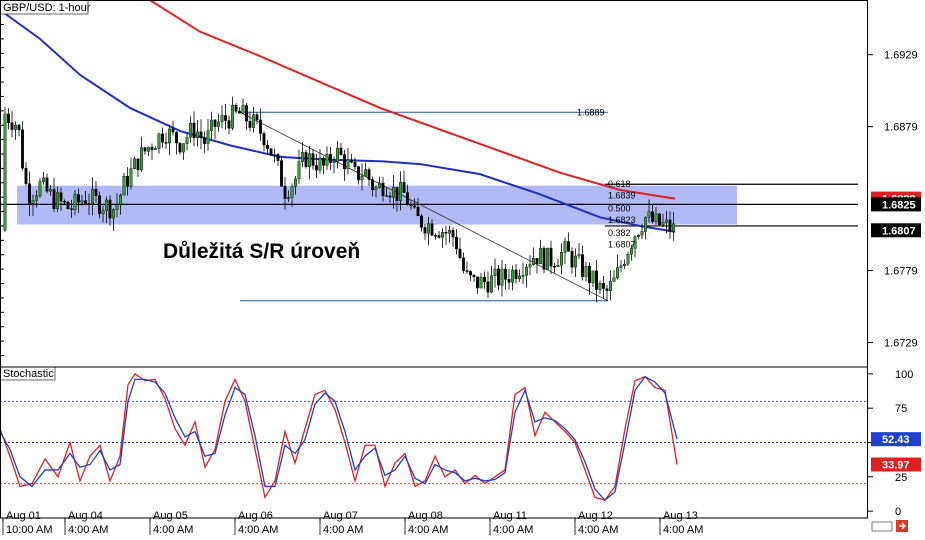 The height and width of the screenshot is (540, 925). Describe the element at coordinates (595, 516) in the screenshot. I see `x-tick-date: Aug 12` at that location.